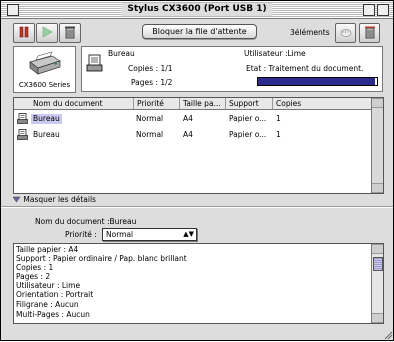 The image size is (394, 342). What do you see at coordinates (249, 103) in the screenshot?
I see `column-header-support: Support` at bounding box center [249, 103].